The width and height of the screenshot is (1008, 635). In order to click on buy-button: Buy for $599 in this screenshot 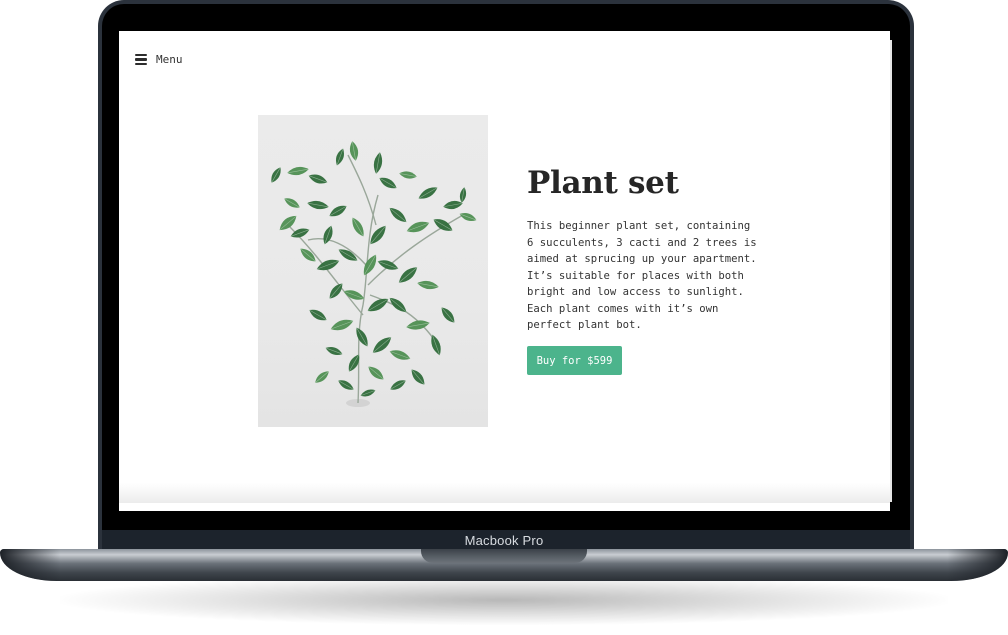, I will do `click(574, 360)`.